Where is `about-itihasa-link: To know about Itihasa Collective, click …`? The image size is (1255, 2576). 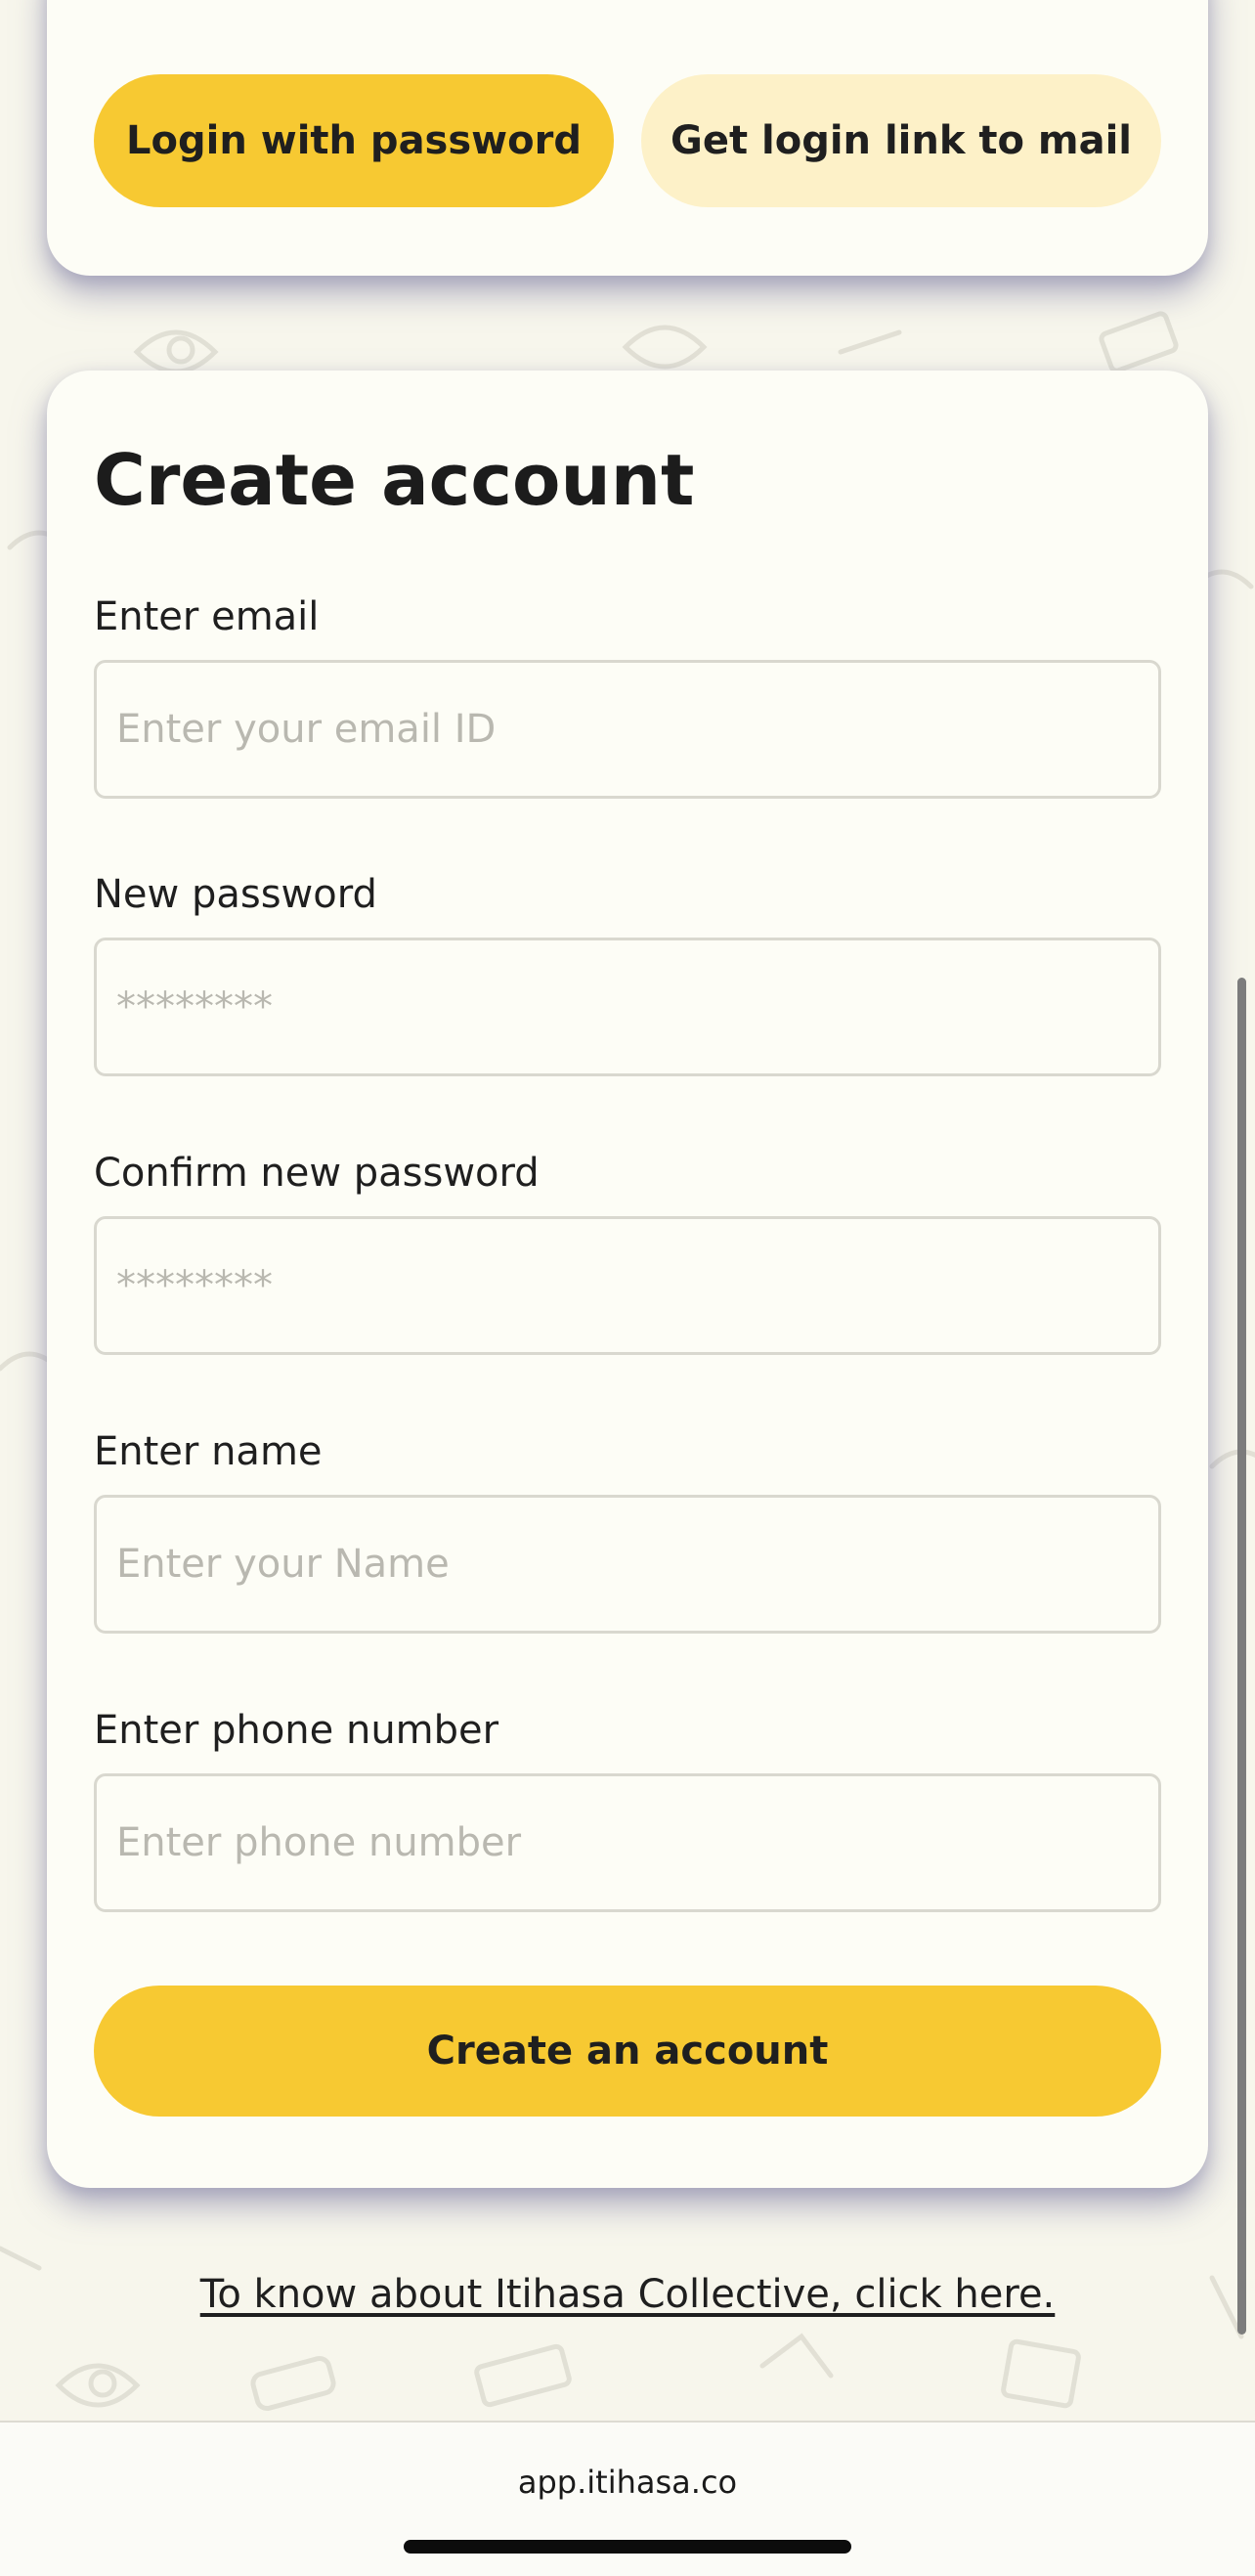
about-itihasa-link: To know about Itihasa Collective, click … is located at coordinates (627, 2294).